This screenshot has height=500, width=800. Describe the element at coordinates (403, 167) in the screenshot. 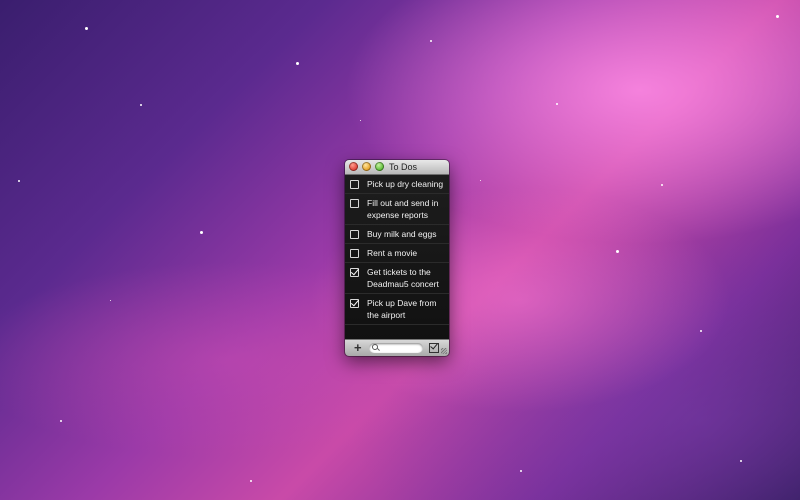

I see `window-title: To Dos` at that location.